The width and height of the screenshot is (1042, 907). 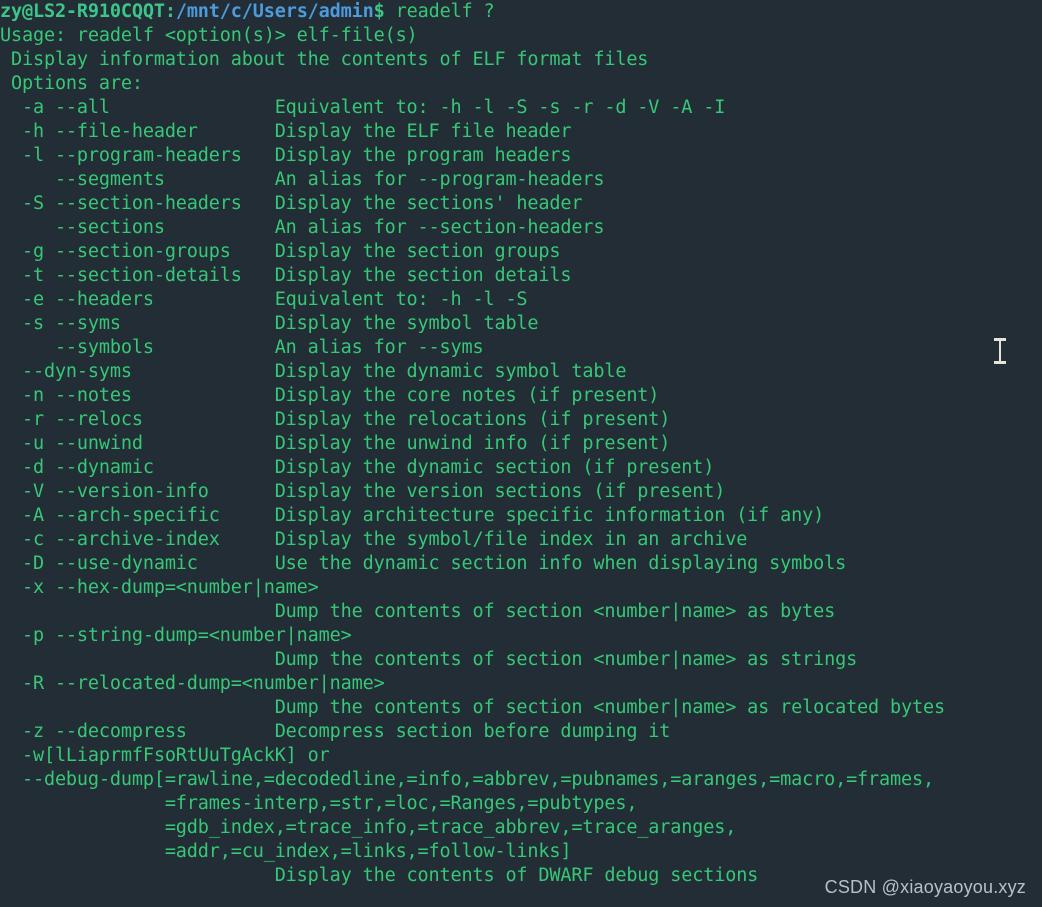 I want to click on output-line: Options are:, so click(x=71, y=83).